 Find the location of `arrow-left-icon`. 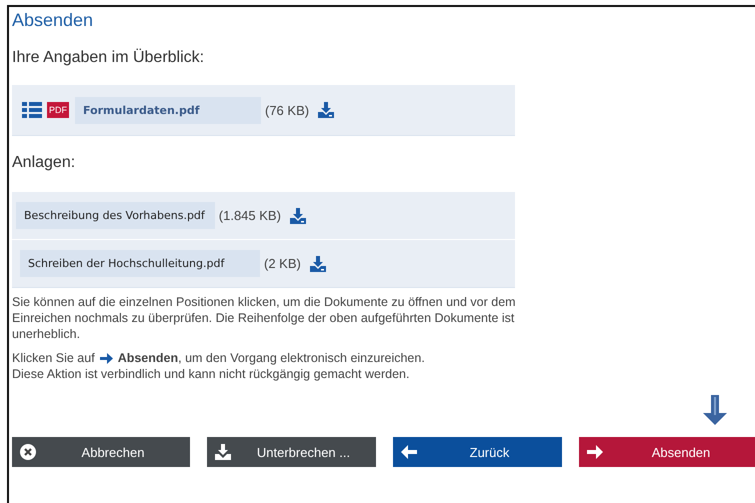

arrow-left-icon is located at coordinates (409, 452).